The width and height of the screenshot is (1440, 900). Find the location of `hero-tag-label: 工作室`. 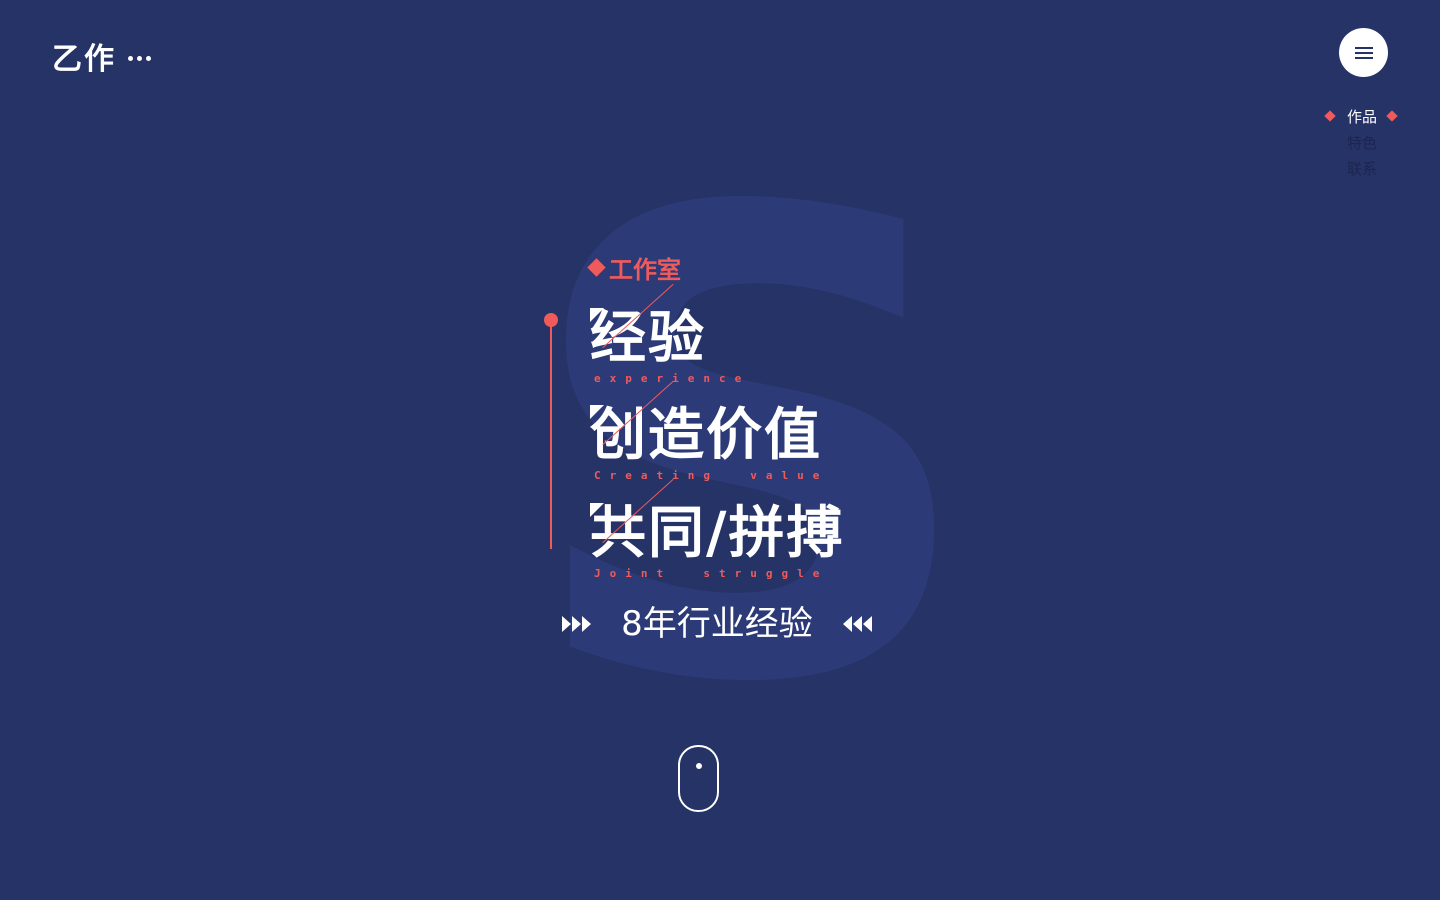

hero-tag-label: 工作室 is located at coordinates (645, 270).